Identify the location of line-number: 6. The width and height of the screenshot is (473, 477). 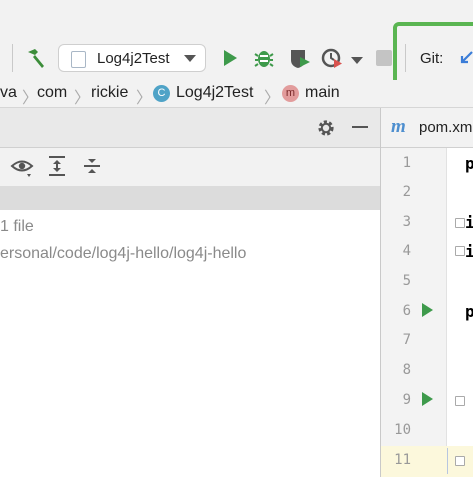
(406, 311).